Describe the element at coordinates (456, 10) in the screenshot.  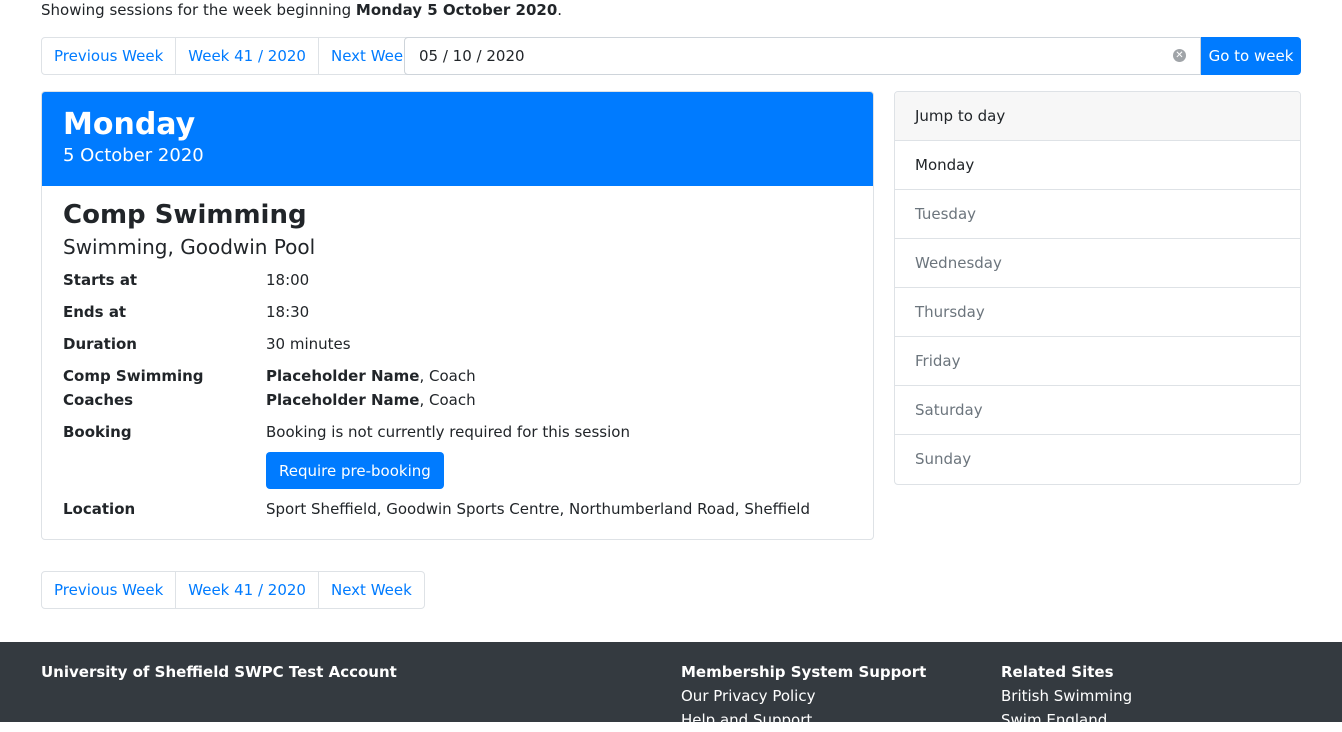
I see `intro-week-date: Monday 5 October 2020` at that location.